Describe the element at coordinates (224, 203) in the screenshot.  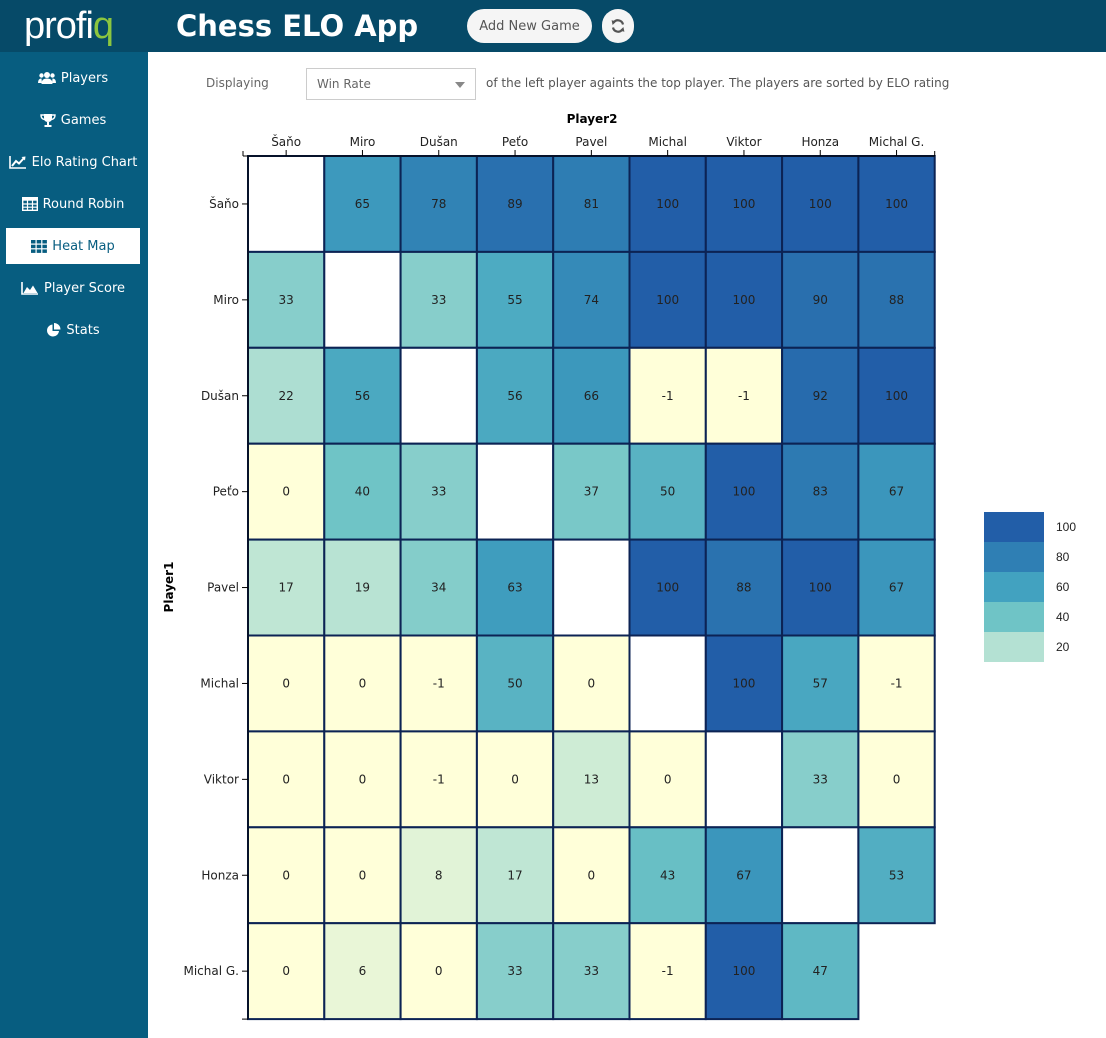
I see `y-tick-label: Šaňo` at that location.